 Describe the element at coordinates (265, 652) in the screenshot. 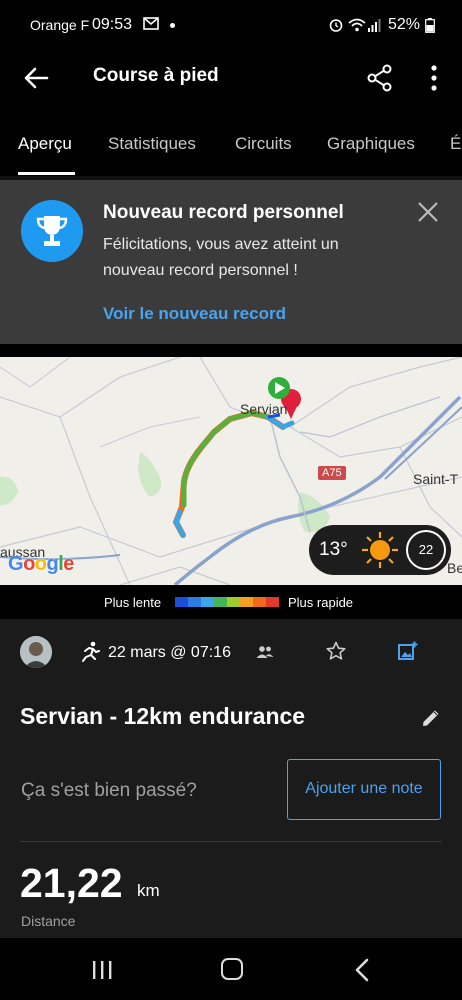

I see `people-icon` at that location.